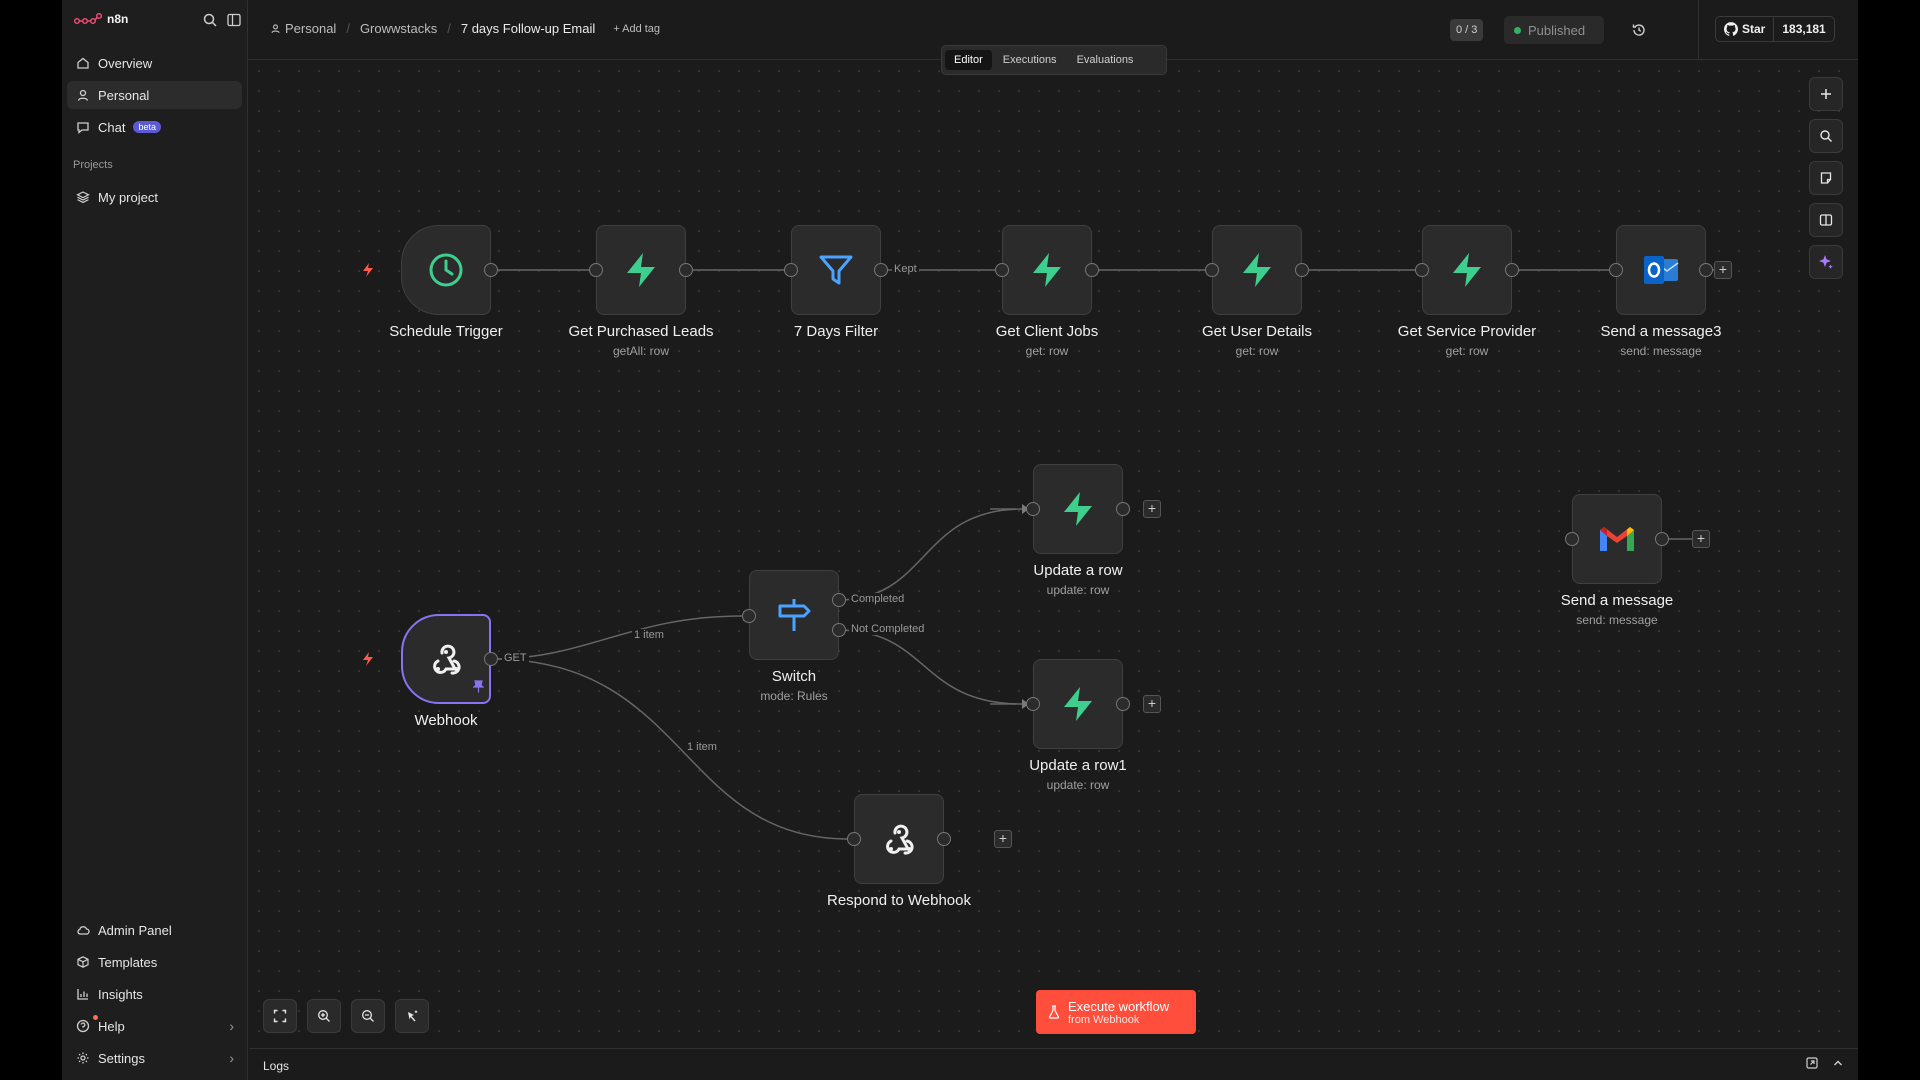  I want to click on zoom-out-icon, so click(368, 1016).